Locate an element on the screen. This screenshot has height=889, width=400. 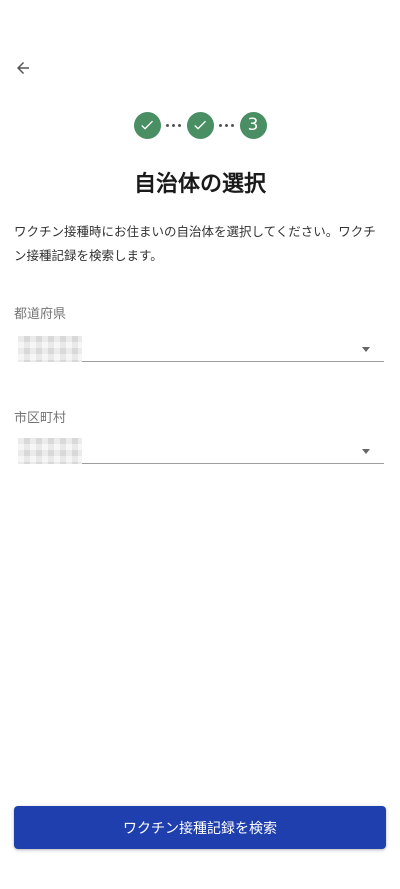
prefecture-value is located at coordinates (50, 349).